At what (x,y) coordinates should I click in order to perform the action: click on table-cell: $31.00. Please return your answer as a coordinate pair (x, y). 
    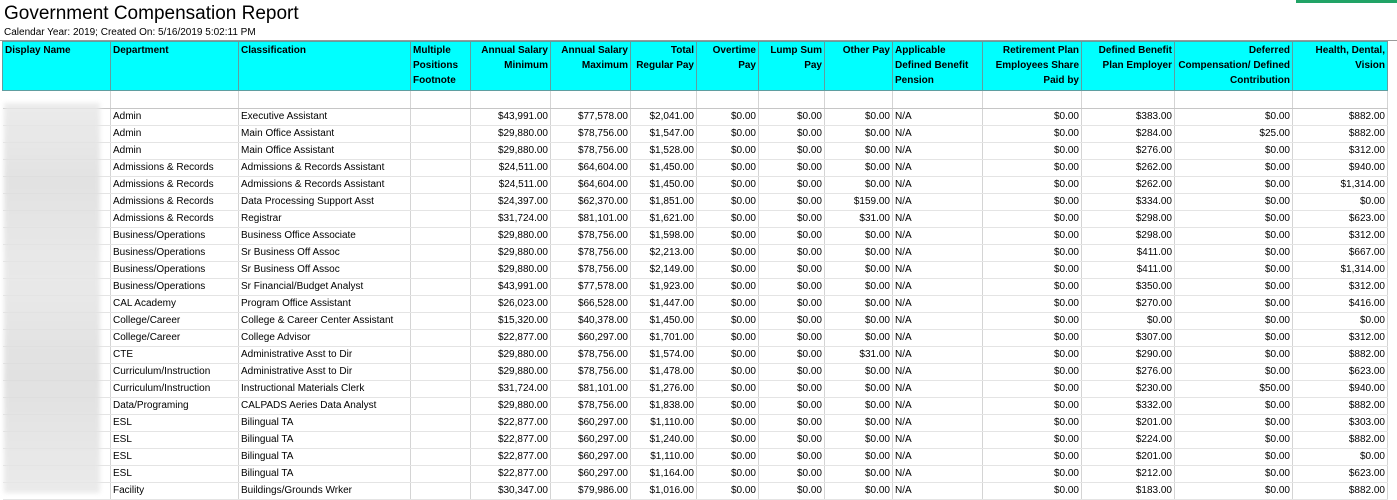
    Looking at the image, I should click on (858, 355).